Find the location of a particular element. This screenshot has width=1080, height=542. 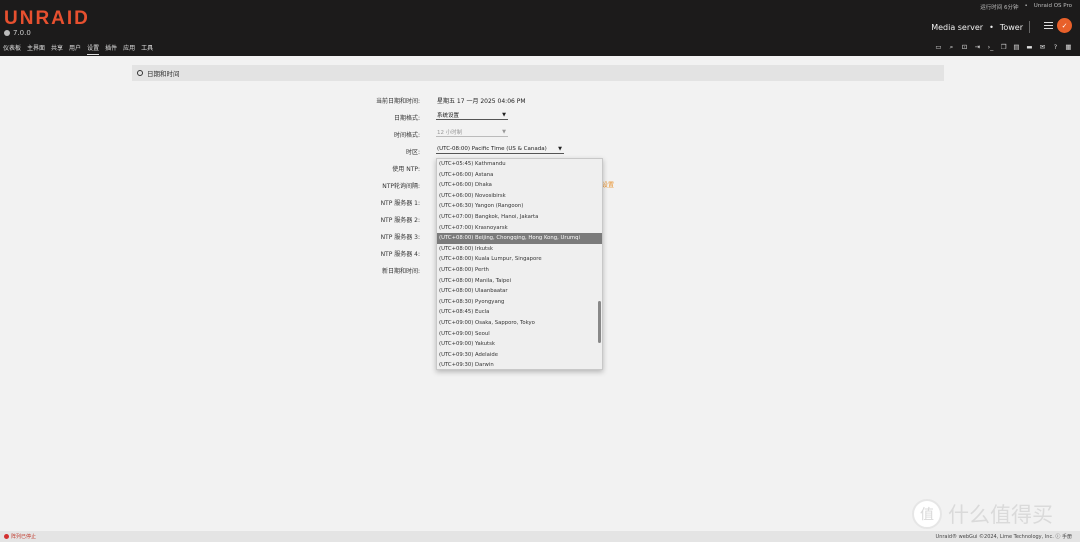

unraid-logo: UNRAID is located at coordinates (47, 19).